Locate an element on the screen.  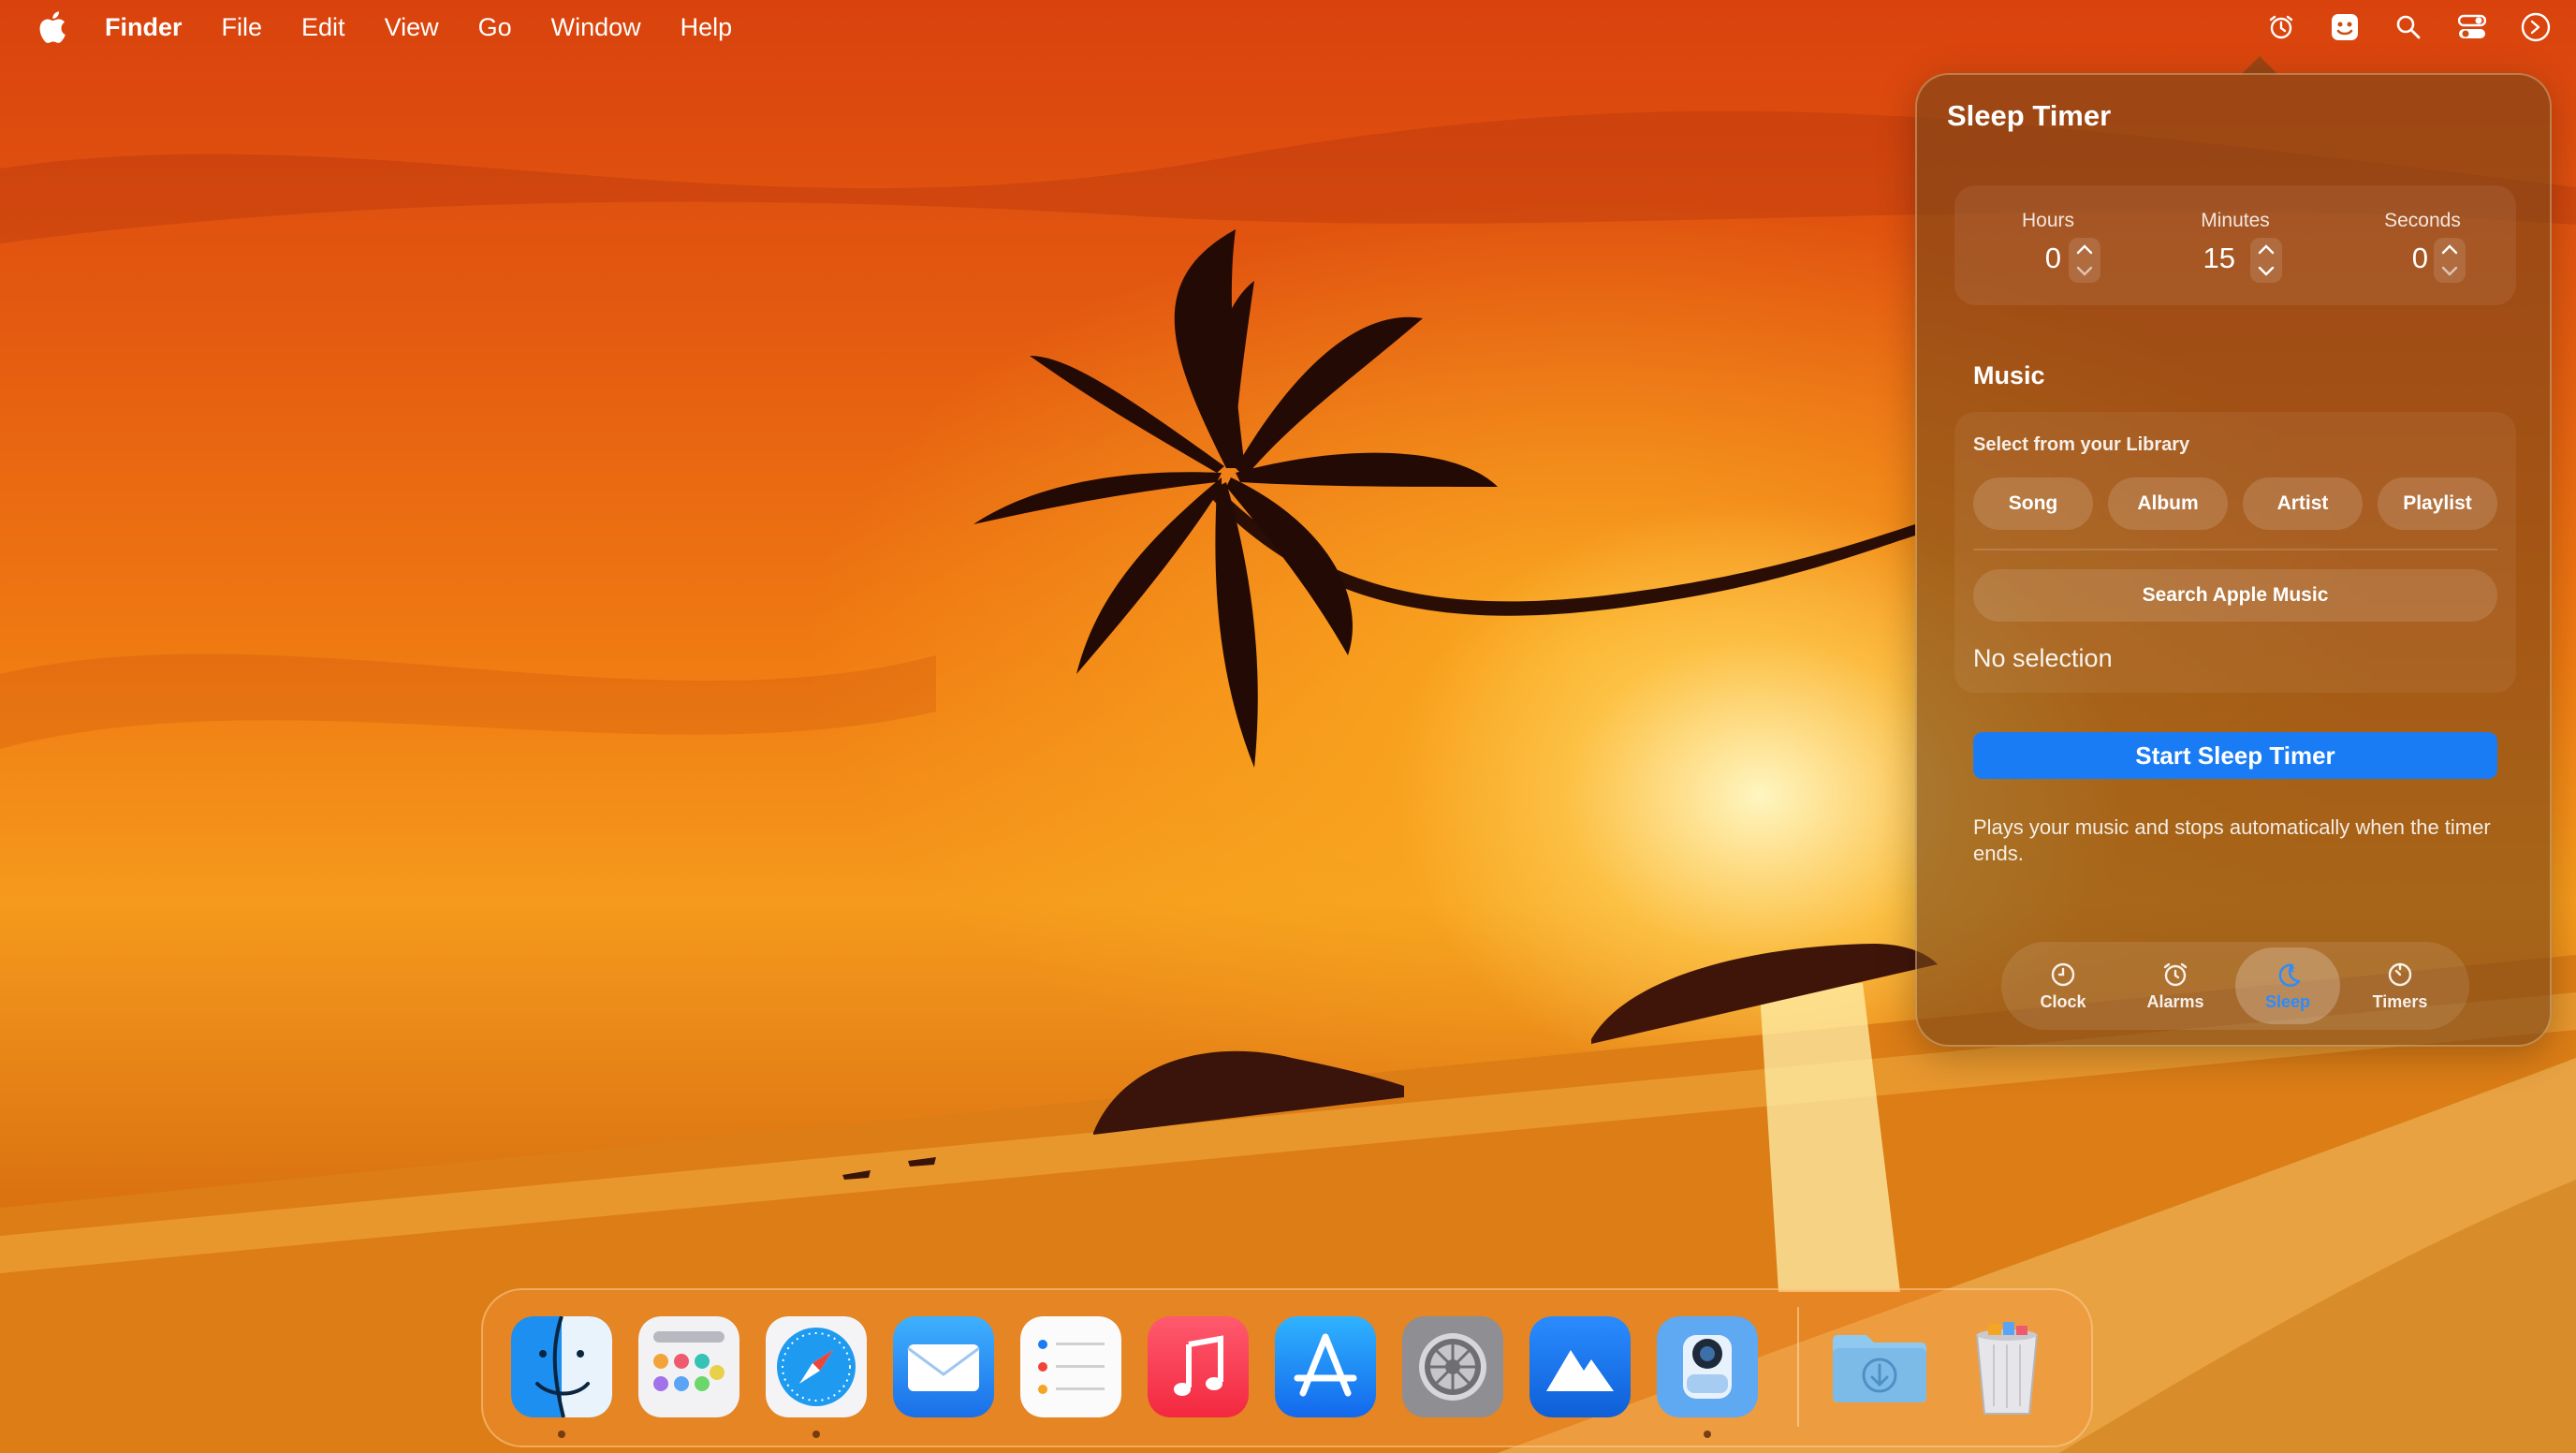
hours-column: Hours 0 is located at coordinates (2048, 245).